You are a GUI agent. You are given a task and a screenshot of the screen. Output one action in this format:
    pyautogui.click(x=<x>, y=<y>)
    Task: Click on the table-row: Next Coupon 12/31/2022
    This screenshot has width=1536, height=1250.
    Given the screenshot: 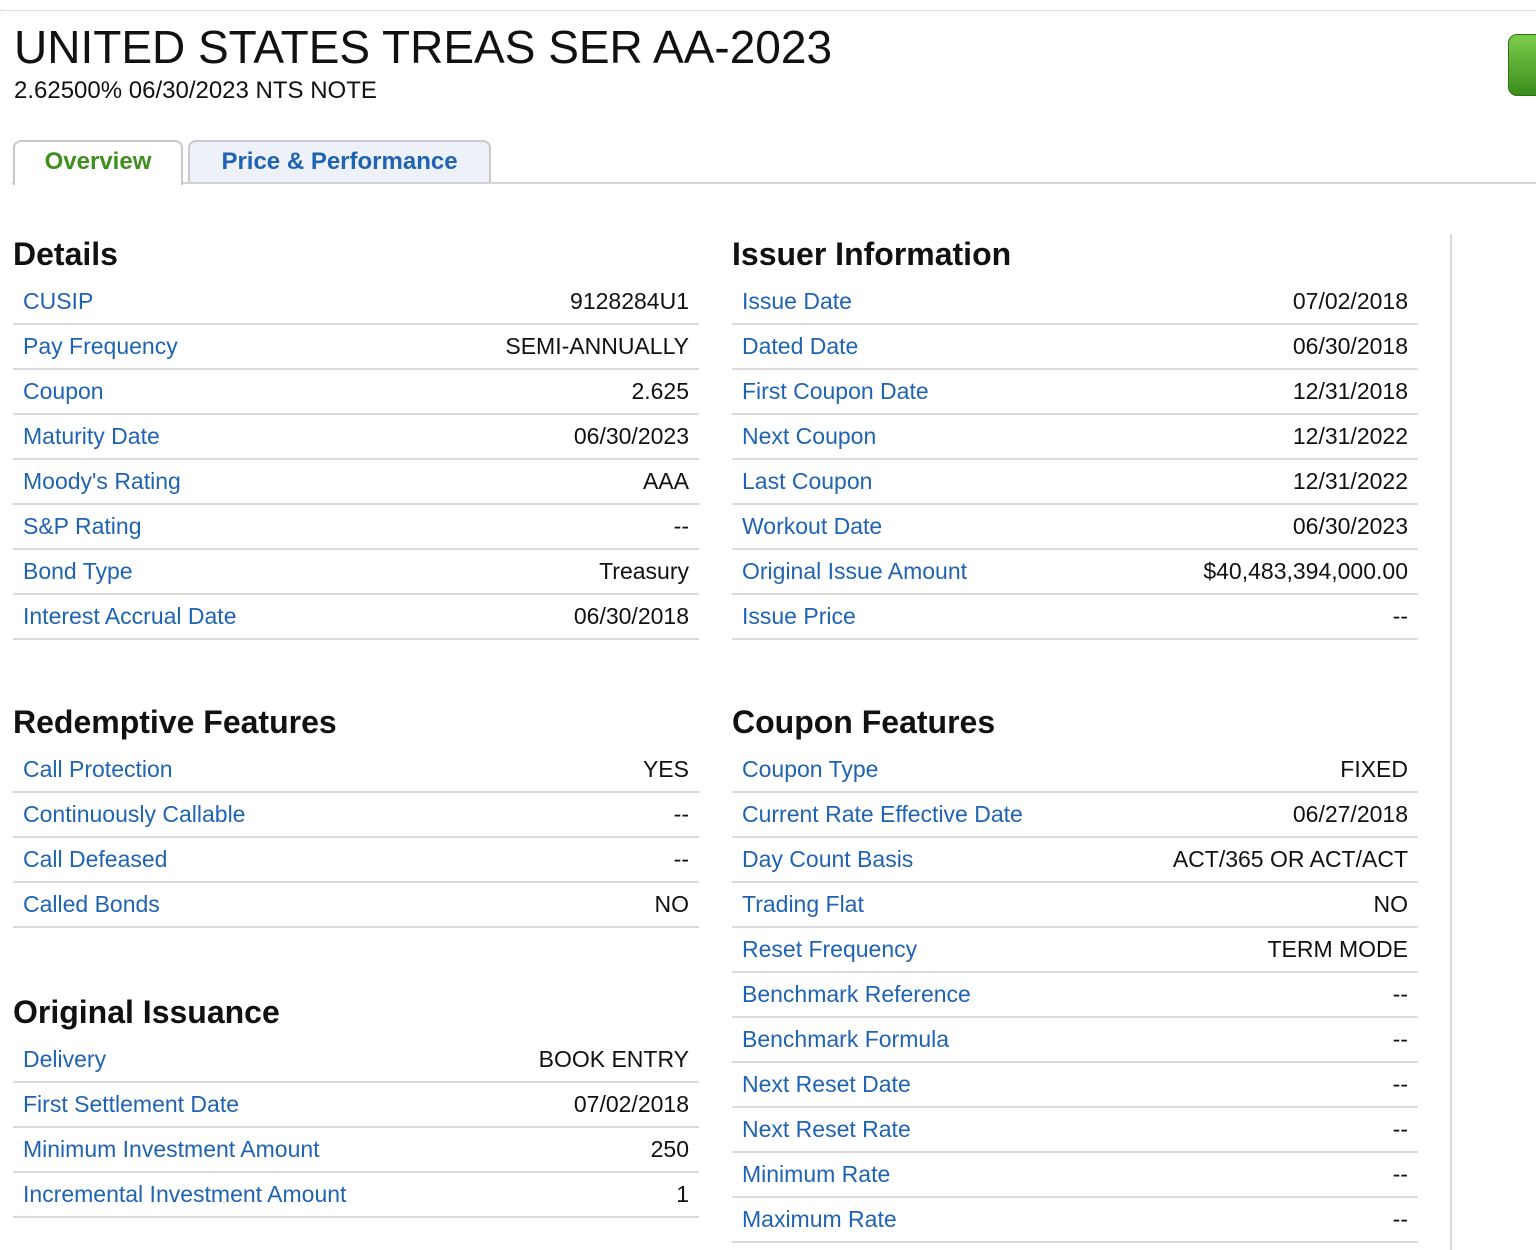 What is the action you would take?
    pyautogui.click(x=1075, y=437)
    